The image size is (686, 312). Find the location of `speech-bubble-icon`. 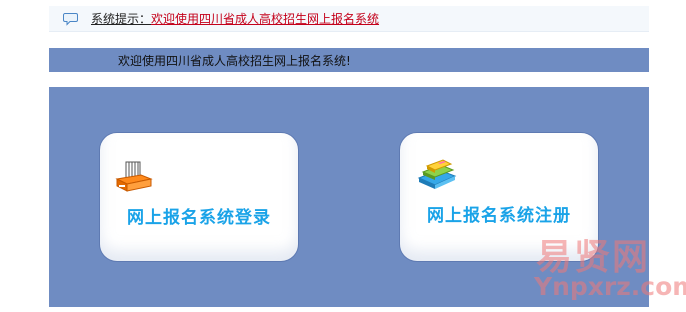

speech-bubble-icon is located at coordinates (71, 19).